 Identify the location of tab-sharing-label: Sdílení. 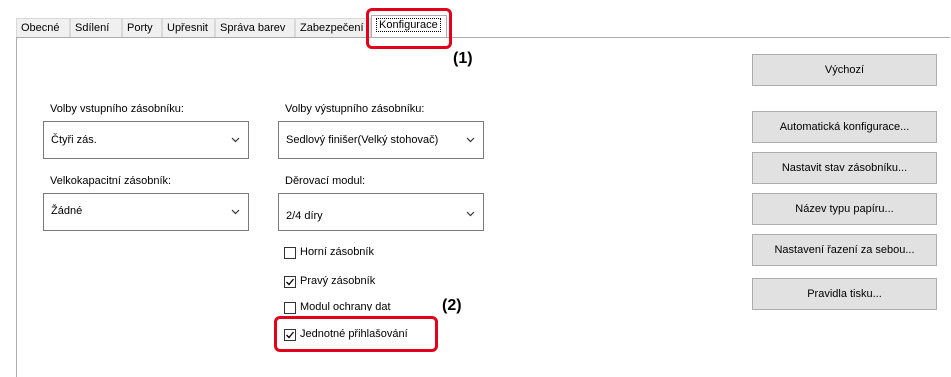
(92, 28).